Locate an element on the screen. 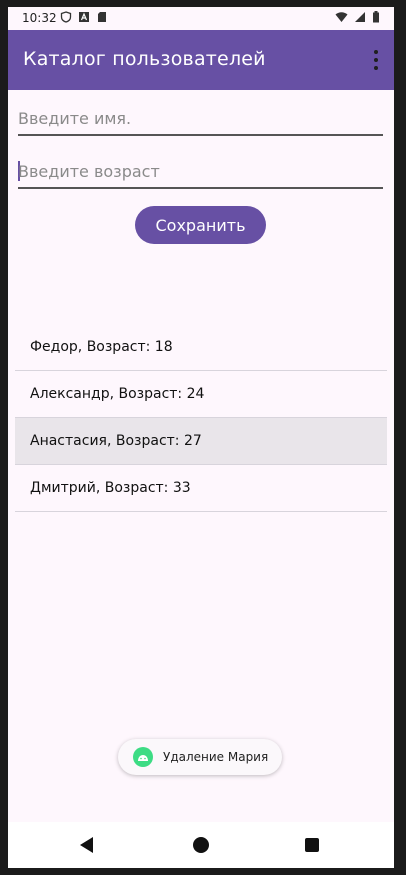 Image resolution: width=406 pixels, height=875 pixels. list-item-label: Александр, Возраст: 24 is located at coordinates (117, 394).